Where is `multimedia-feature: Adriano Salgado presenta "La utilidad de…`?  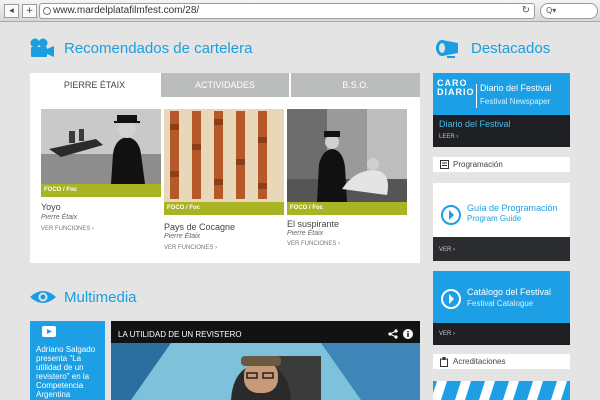 multimedia-feature: Adriano Salgado presenta "La utilidad de… is located at coordinates (67, 360).